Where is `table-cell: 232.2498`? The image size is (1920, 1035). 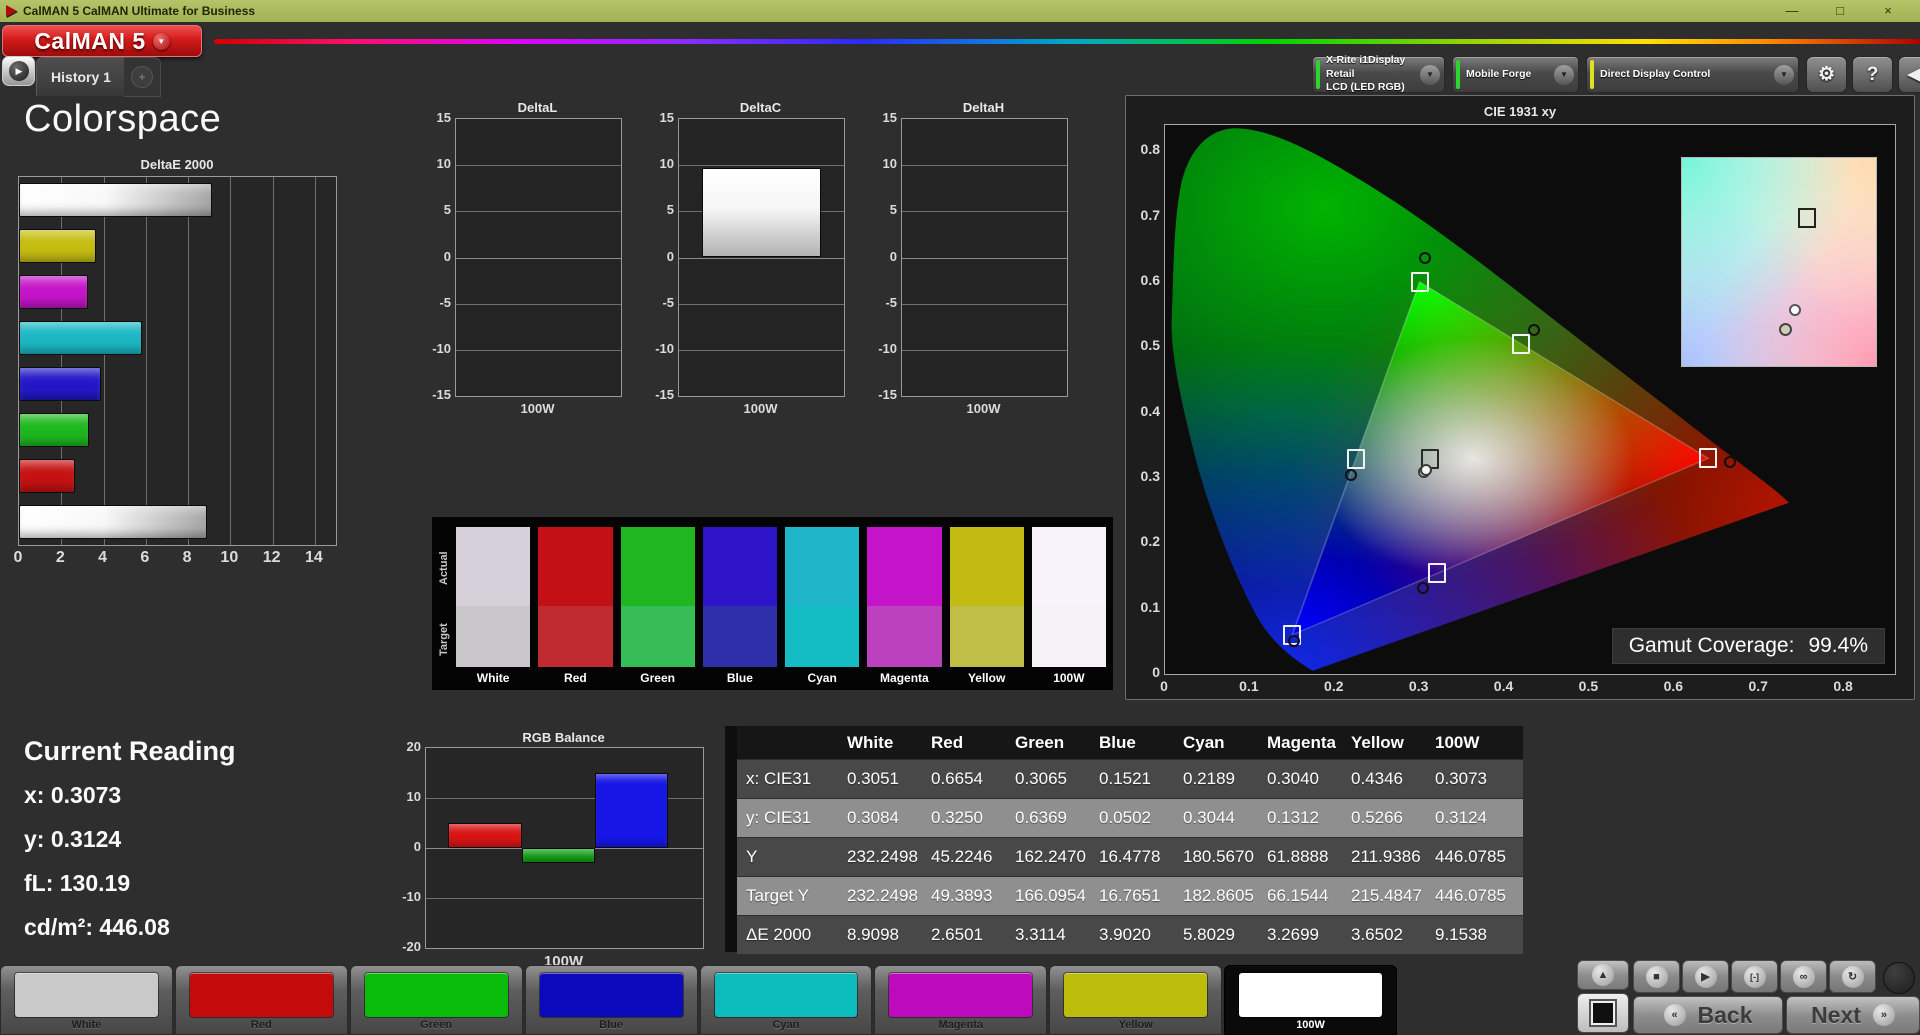 table-cell: 232.2498 is located at coordinates (882, 895).